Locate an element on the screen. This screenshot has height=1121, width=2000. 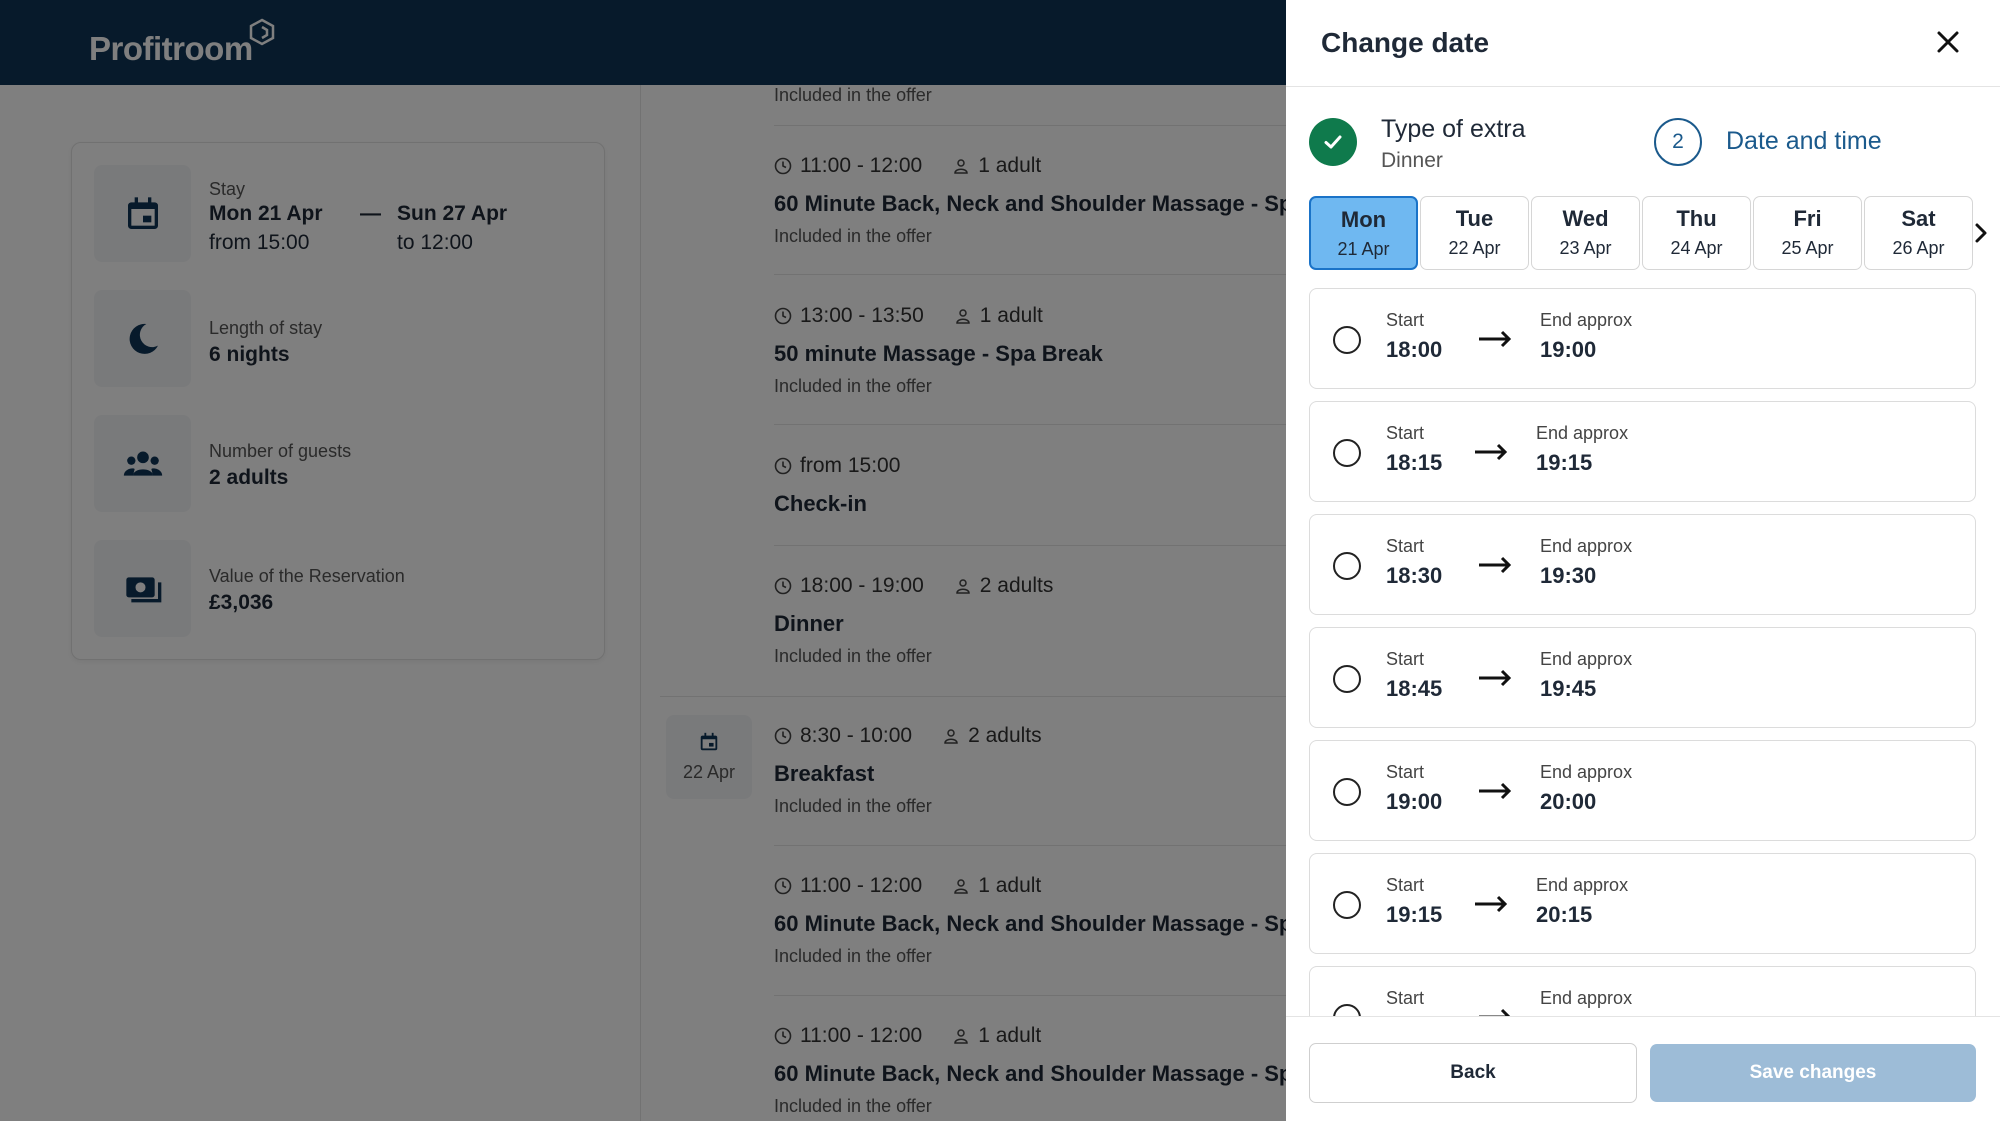
slot-end-time: 19:00 is located at coordinates (1568, 350).